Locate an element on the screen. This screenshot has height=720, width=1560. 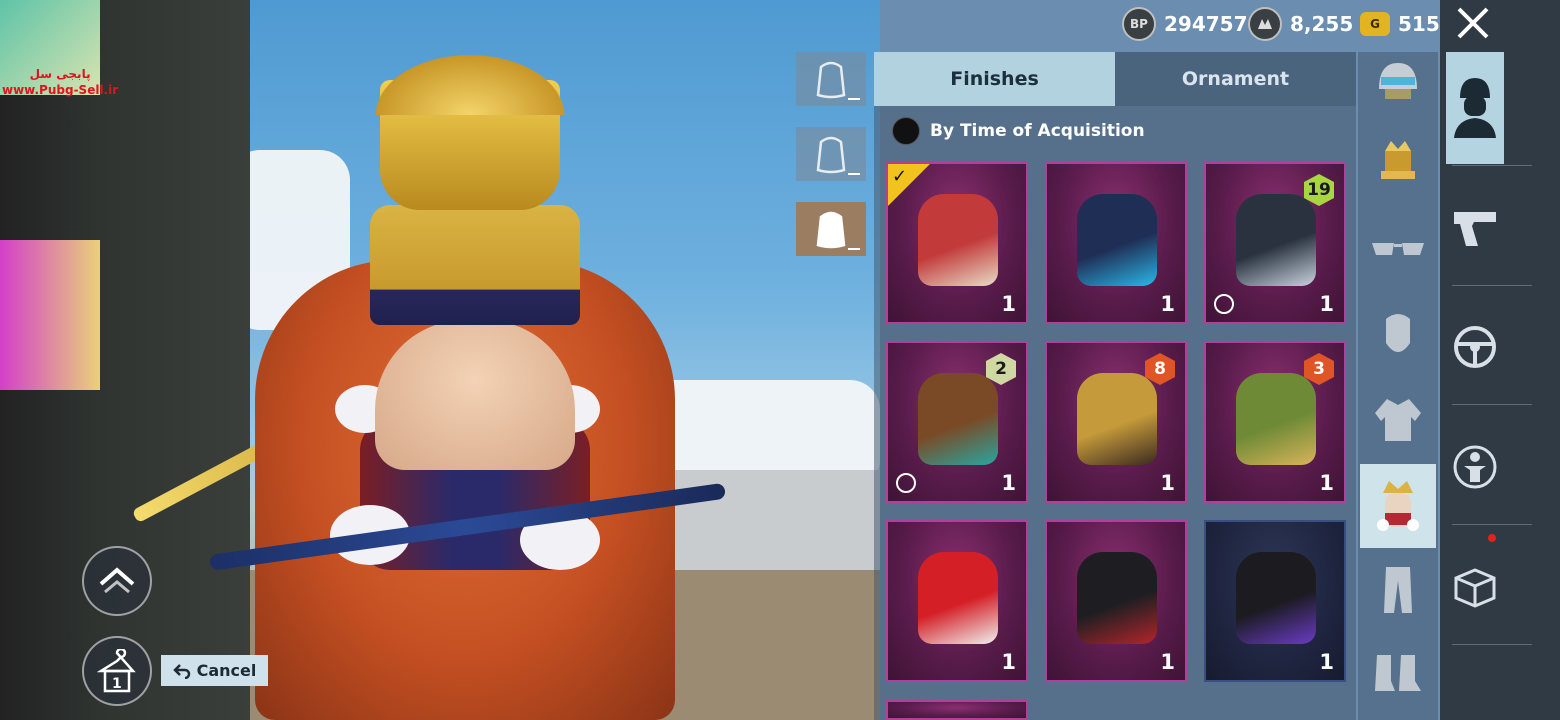
face-icon is located at coordinates (1398, 333).